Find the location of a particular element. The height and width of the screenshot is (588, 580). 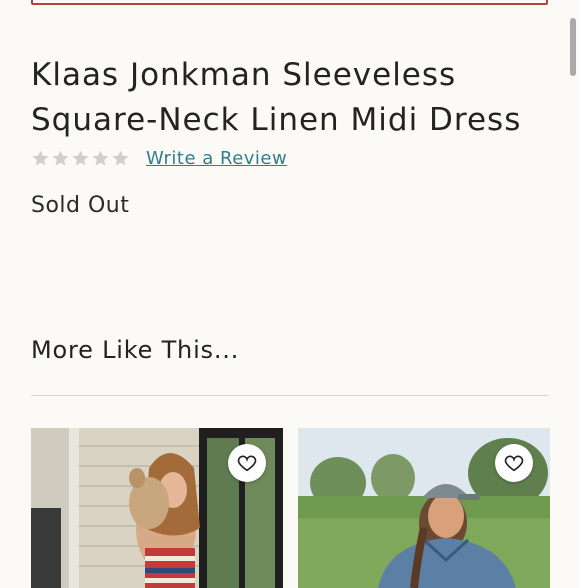

product-title-line1: Klaas Jonkman Sleeveless is located at coordinates (244, 75).